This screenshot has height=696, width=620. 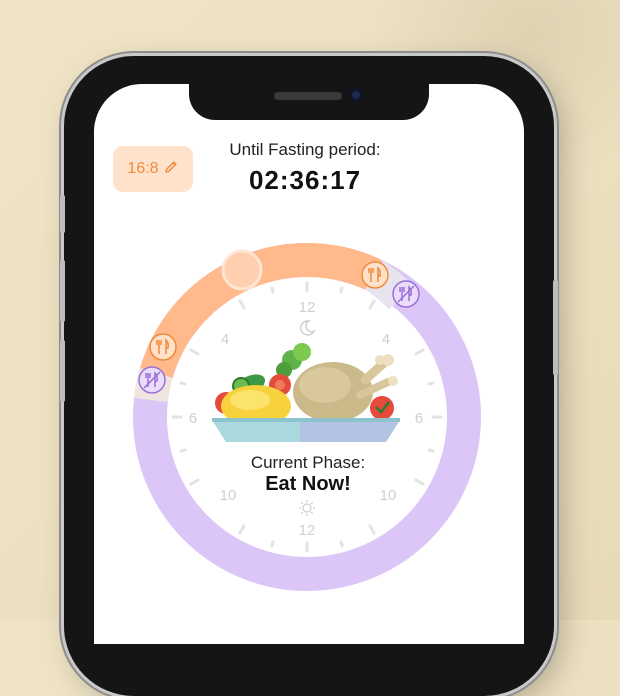 What do you see at coordinates (242, 270) in the screenshot?
I see `current-time-knob` at bounding box center [242, 270].